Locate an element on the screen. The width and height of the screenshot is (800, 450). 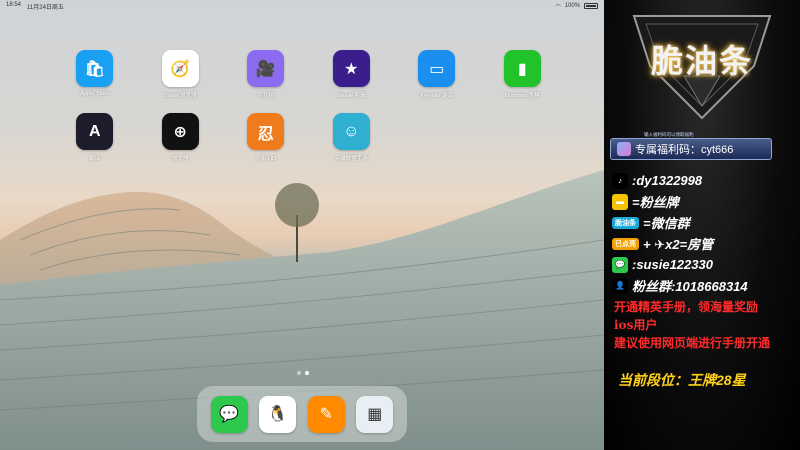
app-numbers: ▮ Numbers 表格 is located at coordinates (523, 74).